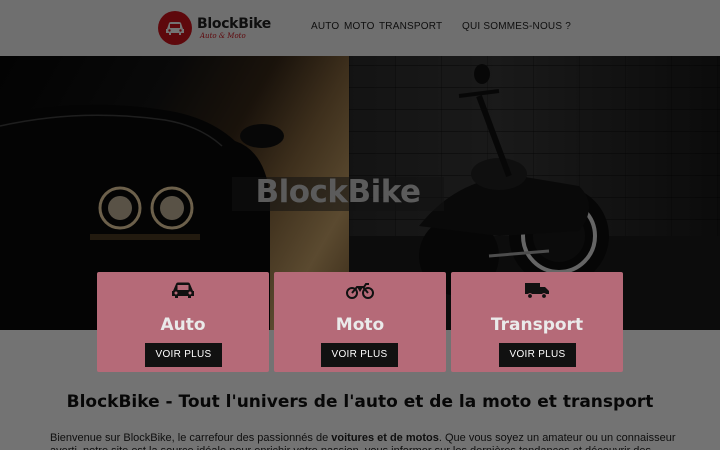  I want to click on brand-logo: BlockBike Auto & Moto, so click(214, 28).